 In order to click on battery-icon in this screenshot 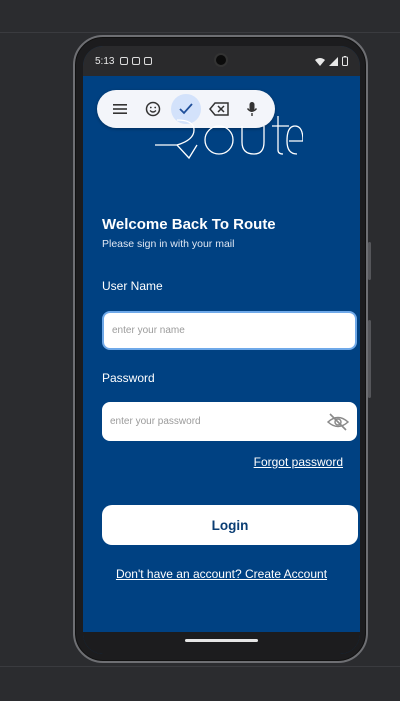, I will do `click(345, 61)`.